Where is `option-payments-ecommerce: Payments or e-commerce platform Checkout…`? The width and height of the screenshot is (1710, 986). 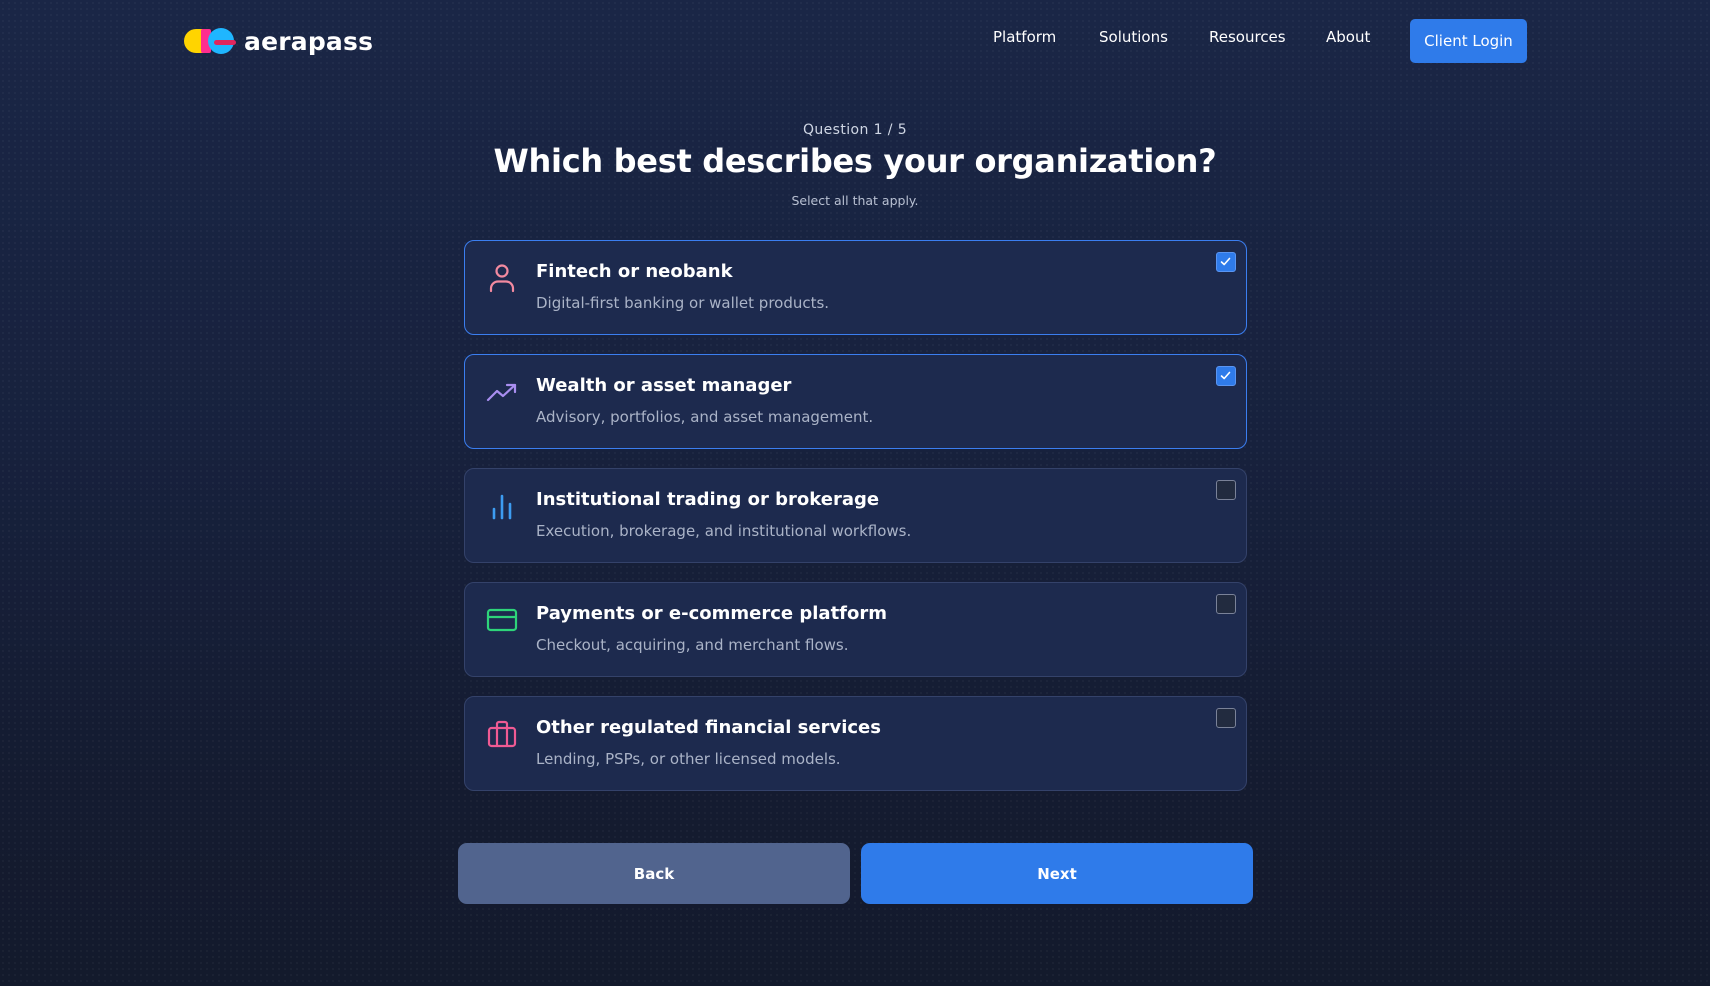 option-payments-ecommerce: Payments or e-commerce platform Checkout… is located at coordinates (855, 629).